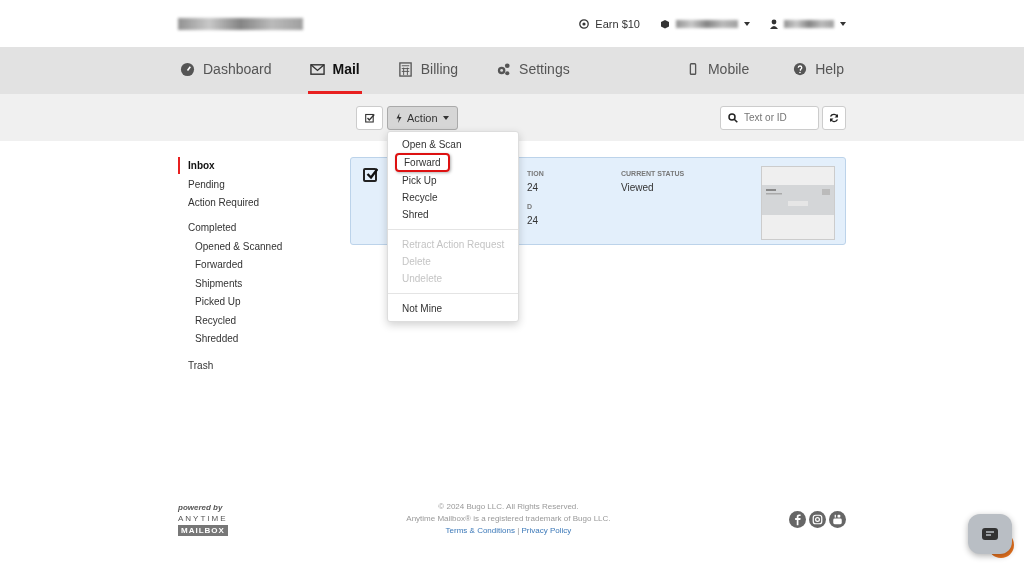  Describe the element at coordinates (264, 320) in the screenshot. I see `sidebar-item: Recycled` at that location.